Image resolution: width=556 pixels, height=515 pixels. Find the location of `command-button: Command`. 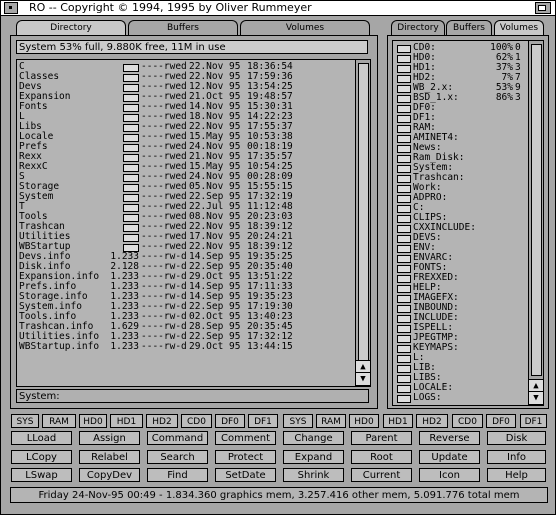

command-button: Command is located at coordinates (177, 438).